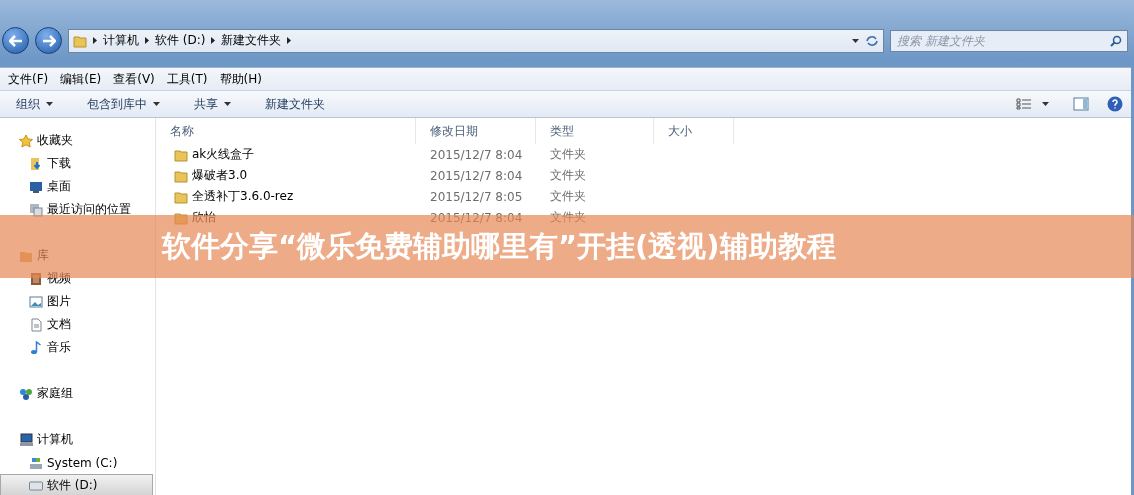  I want to click on forward-button, so click(48, 40).